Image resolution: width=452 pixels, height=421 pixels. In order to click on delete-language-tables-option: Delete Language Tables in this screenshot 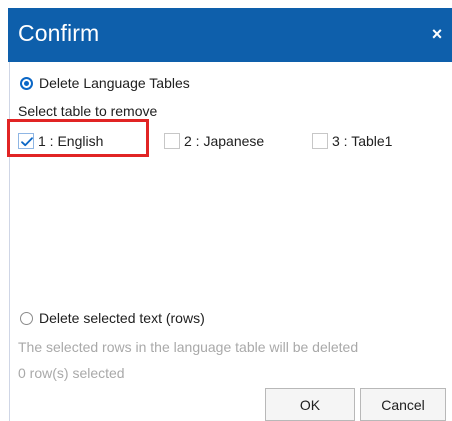, I will do `click(105, 83)`.